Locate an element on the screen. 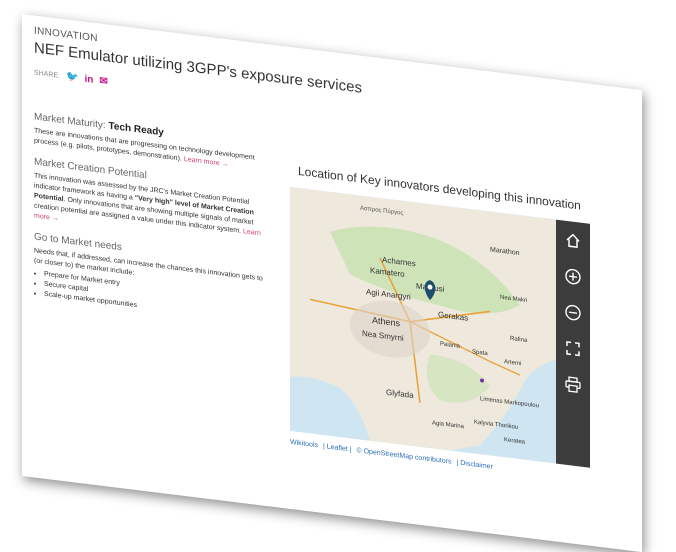  share-label: SHARE: is located at coordinates (47, 74).